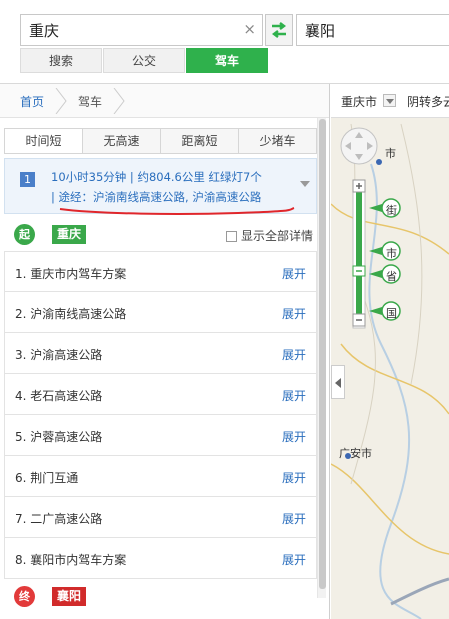  Describe the element at coordinates (32, 101) in the screenshot. I see `breadcrumb-home: 首页` at that location.